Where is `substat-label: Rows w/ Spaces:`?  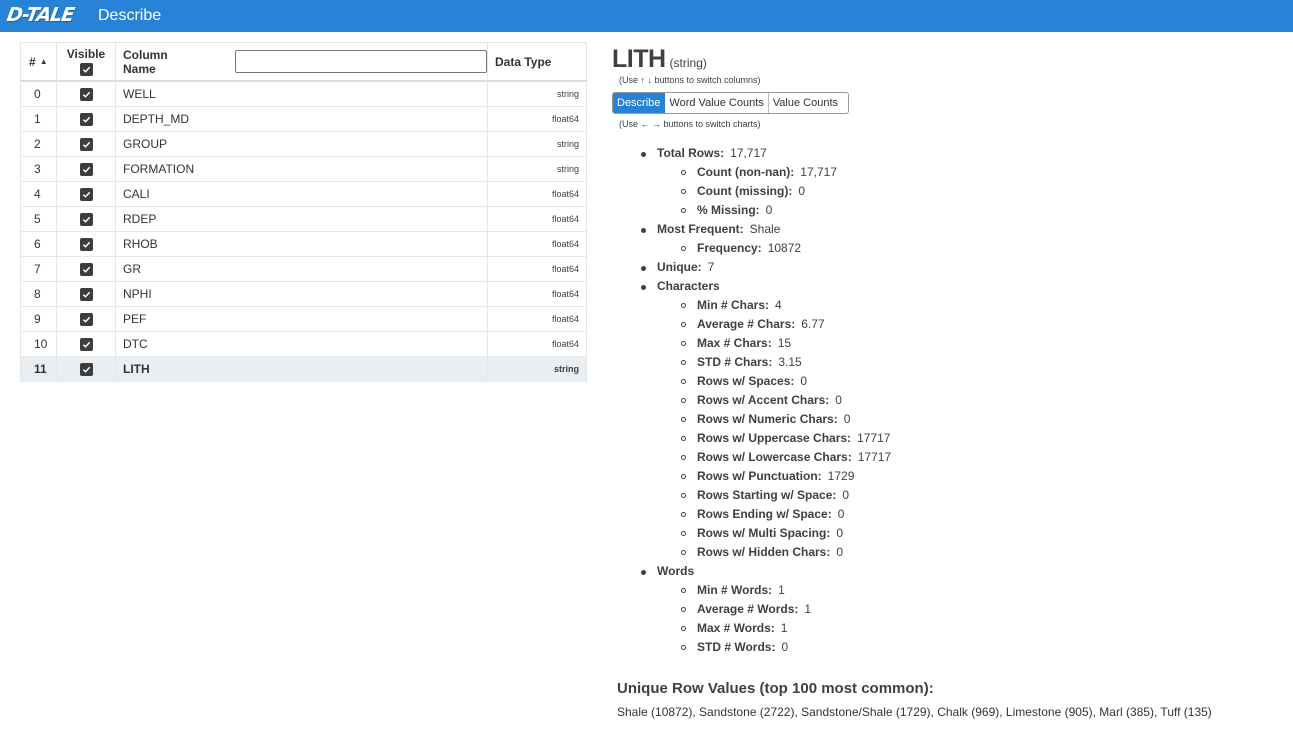
substat-label: Rows w/ Spaces: is located at coordinates (746, 381).